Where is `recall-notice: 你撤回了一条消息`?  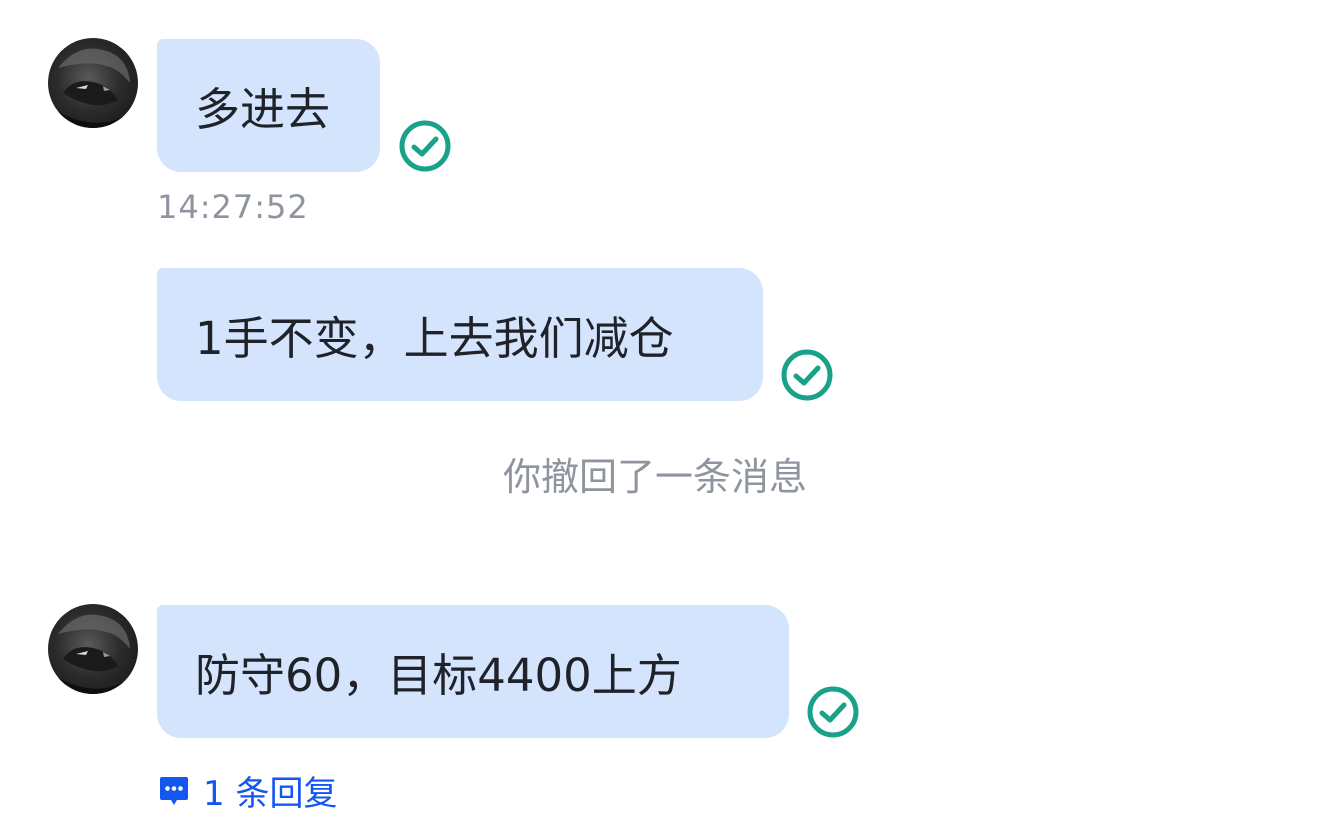 recall-notice: 你撤回了一条消息 is located at coordinates (654, 477).